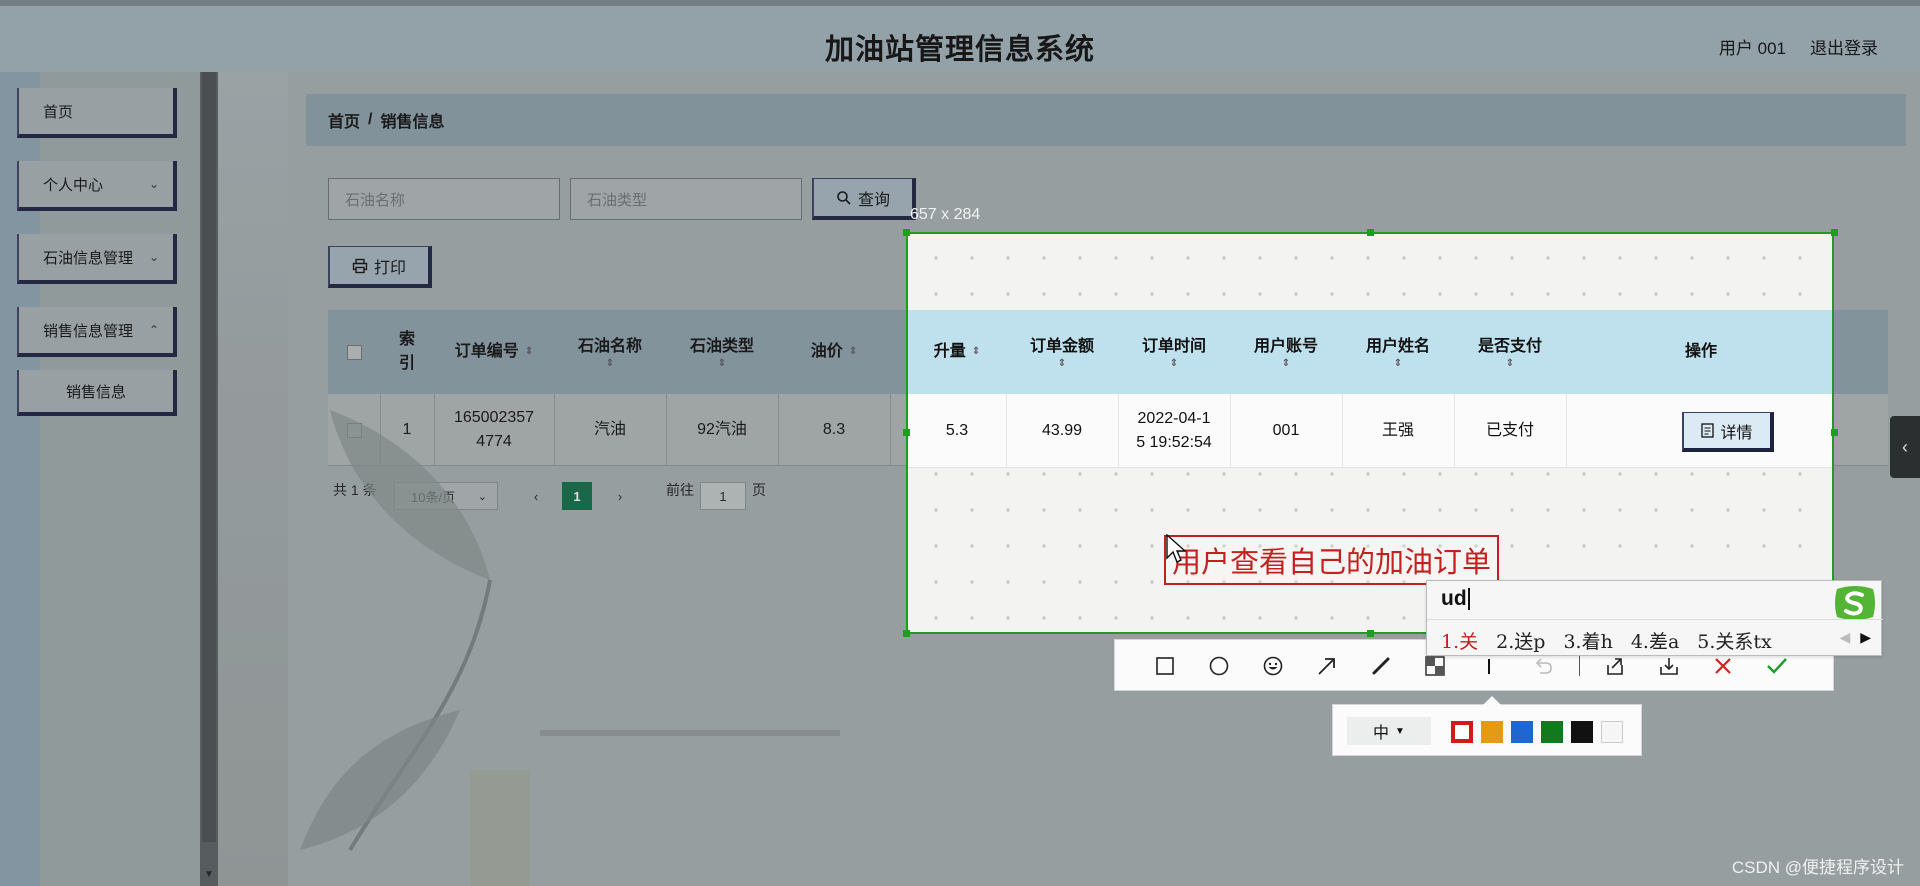  Describe the element at coordinates (1062, 430) in the screenshot. I see `cell-amount: 43.99` at that location.